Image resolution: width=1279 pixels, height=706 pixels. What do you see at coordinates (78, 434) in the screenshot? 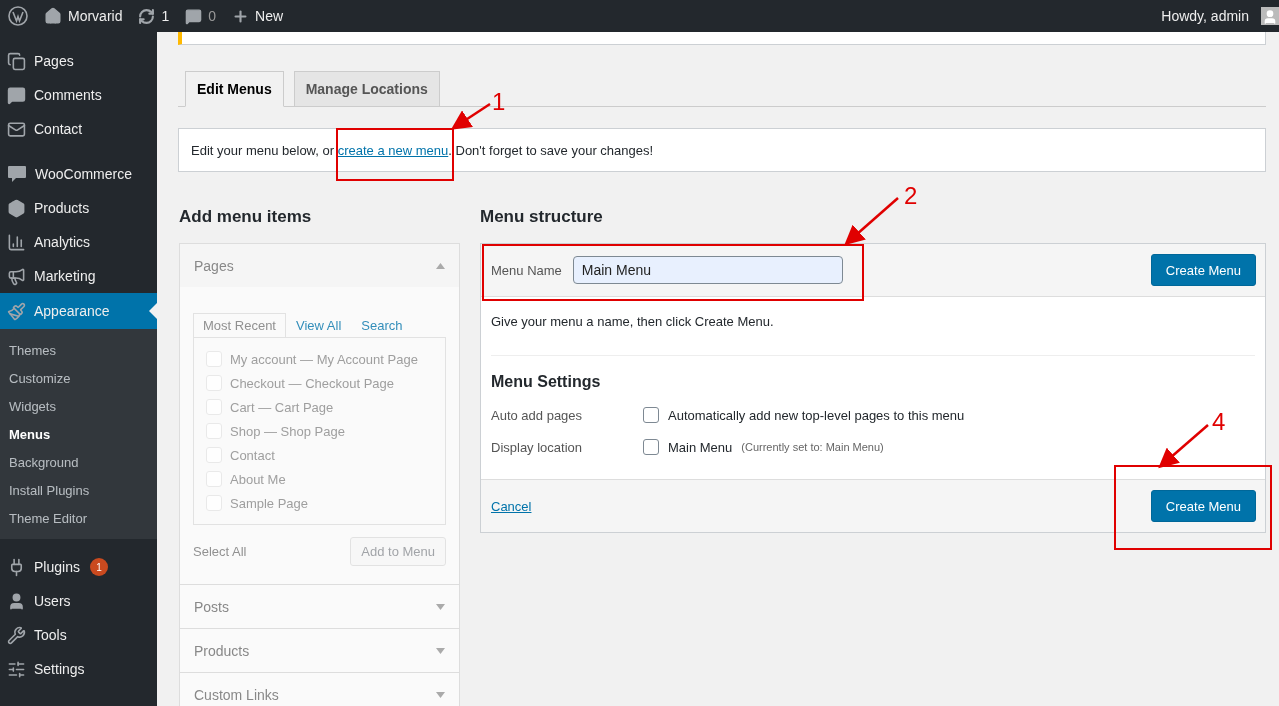
I see `submenu-item: Menus` at bounding box center [78, 434].